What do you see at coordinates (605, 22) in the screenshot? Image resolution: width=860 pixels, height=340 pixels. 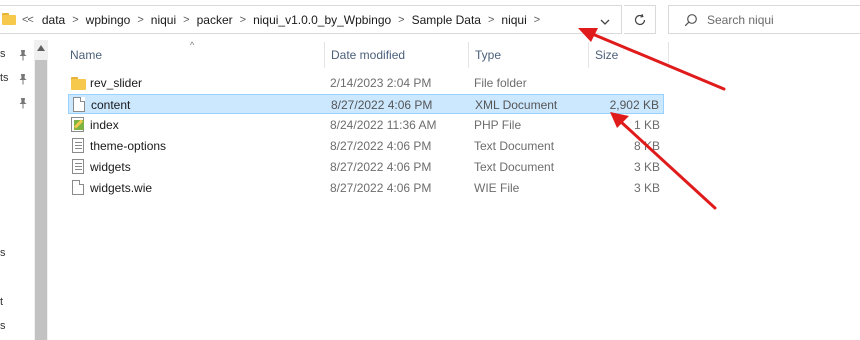 I see `chevron-down-icon` at bounding box center [605, 22].